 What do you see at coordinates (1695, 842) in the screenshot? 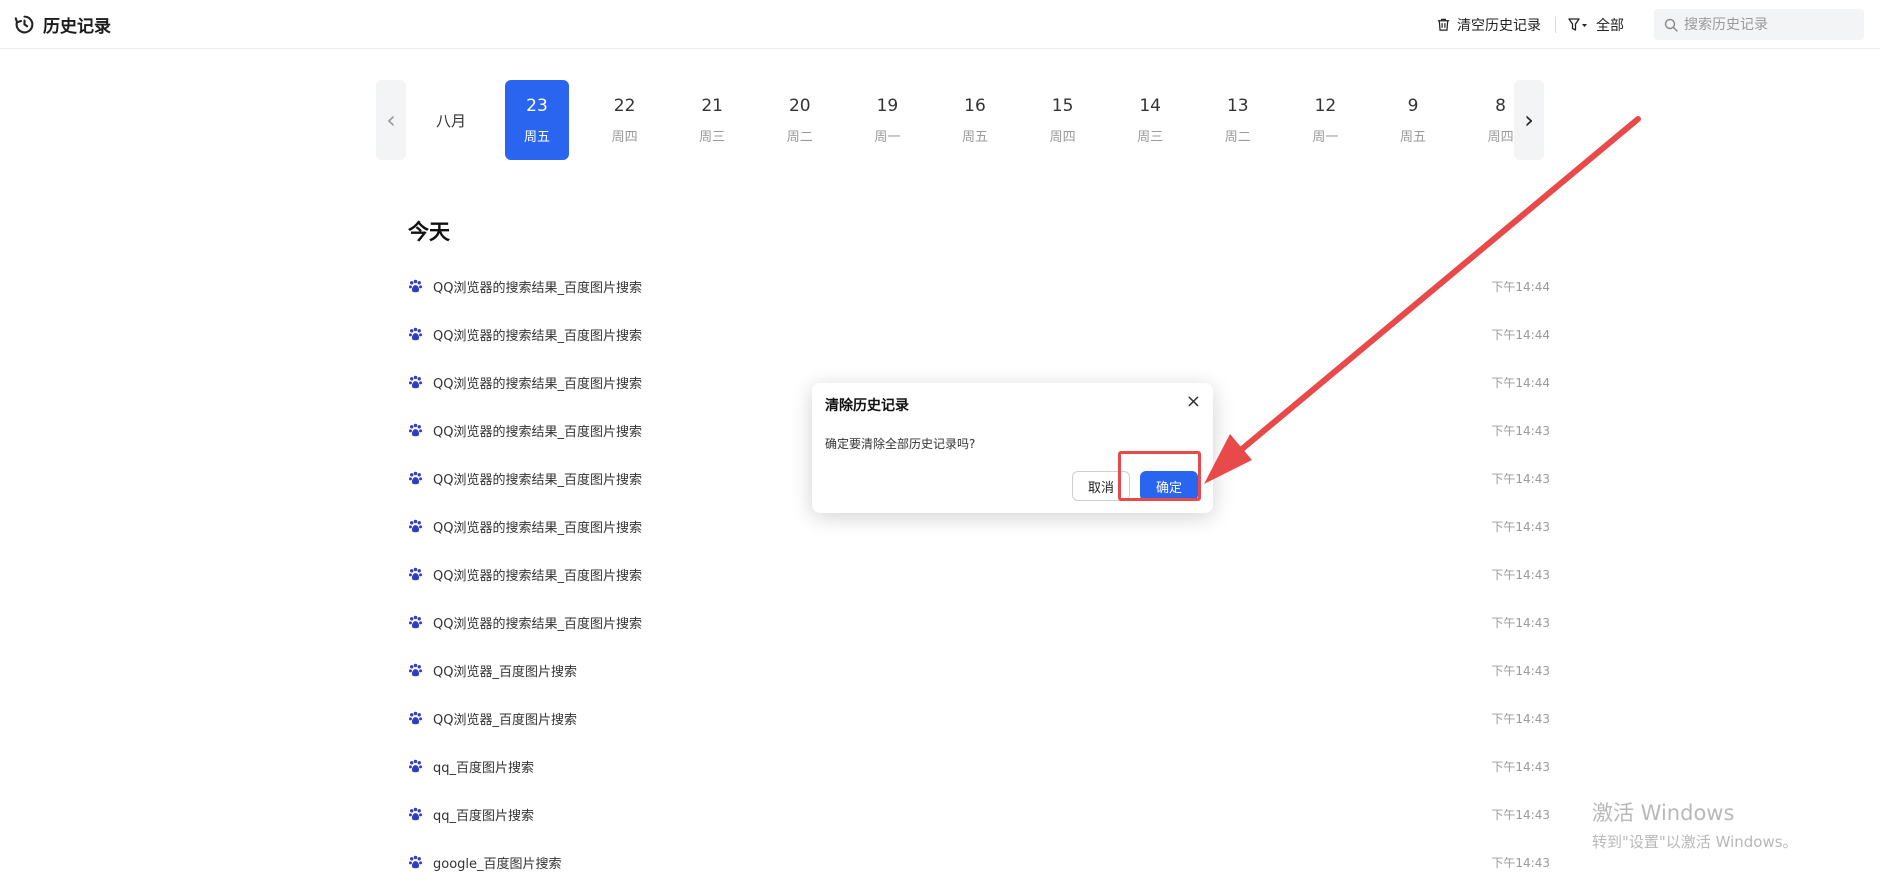
I see `watermark-line2: 转到"设置"以激活 Windows。` at bounding box center [1695, 842].